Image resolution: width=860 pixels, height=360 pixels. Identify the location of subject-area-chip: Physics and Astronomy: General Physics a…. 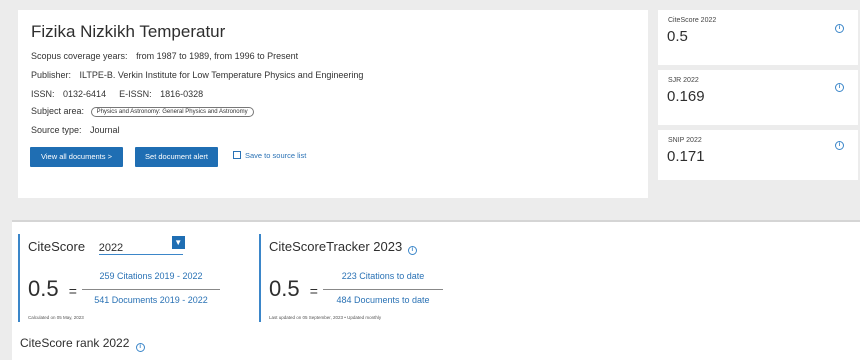
(172, 111).